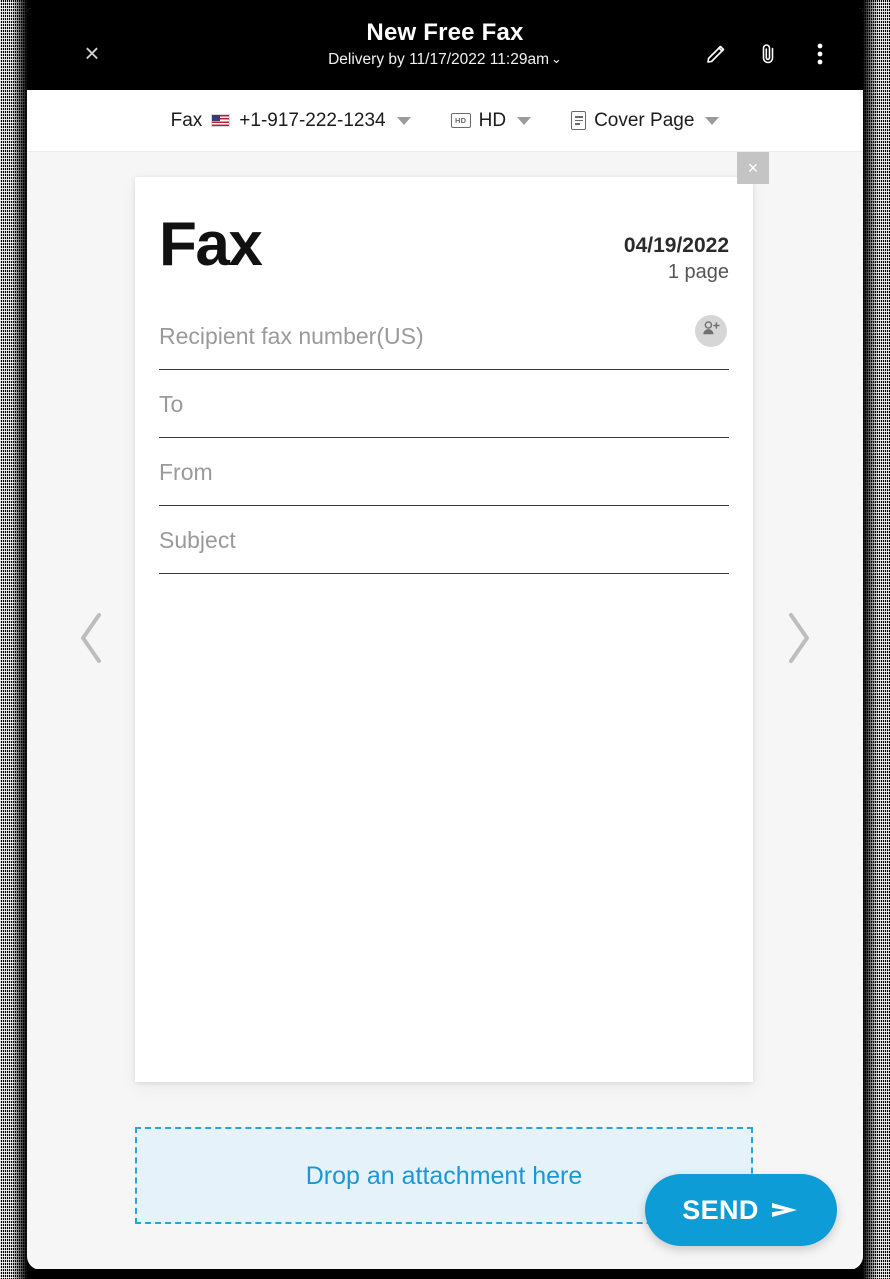 The height and width of the screenshot is (1279, 890). What do you see at coordinates (444, 404) in the screenshot?
I see `to-field: To` at bounding box center [444, 404].